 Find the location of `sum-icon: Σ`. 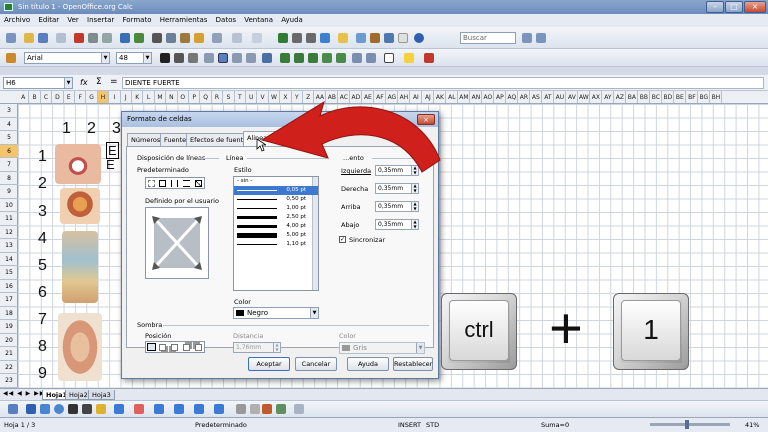

sum-icon: Σ is located at coordinates (99, 82).